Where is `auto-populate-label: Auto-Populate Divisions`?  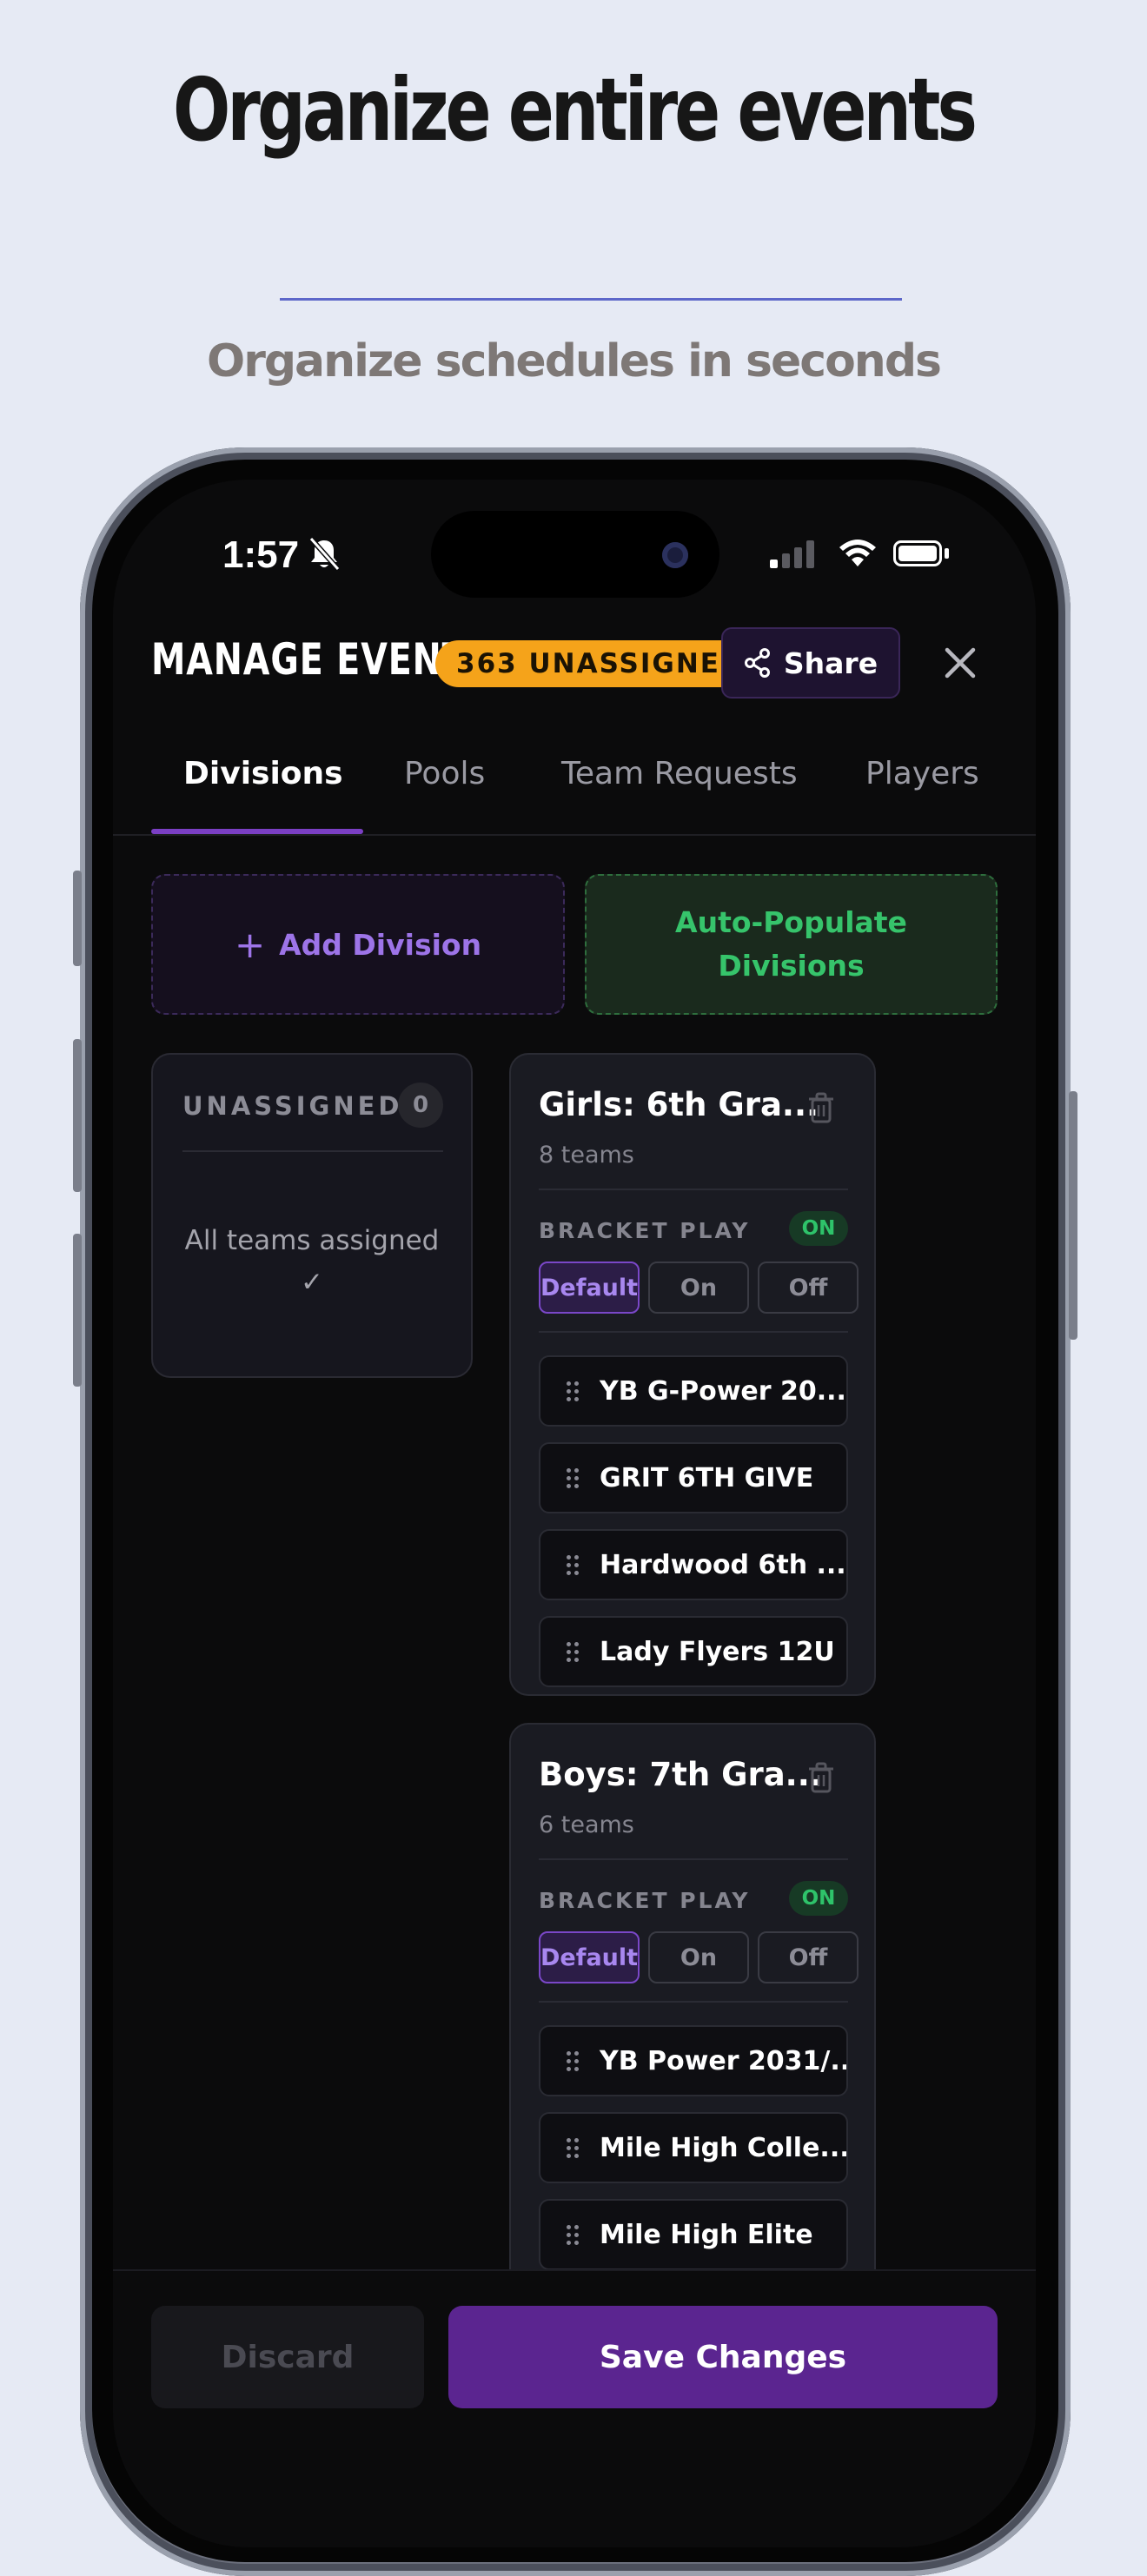 auto-populate-label: Auto-Populate Divisions is located at coordinates (791, 944).